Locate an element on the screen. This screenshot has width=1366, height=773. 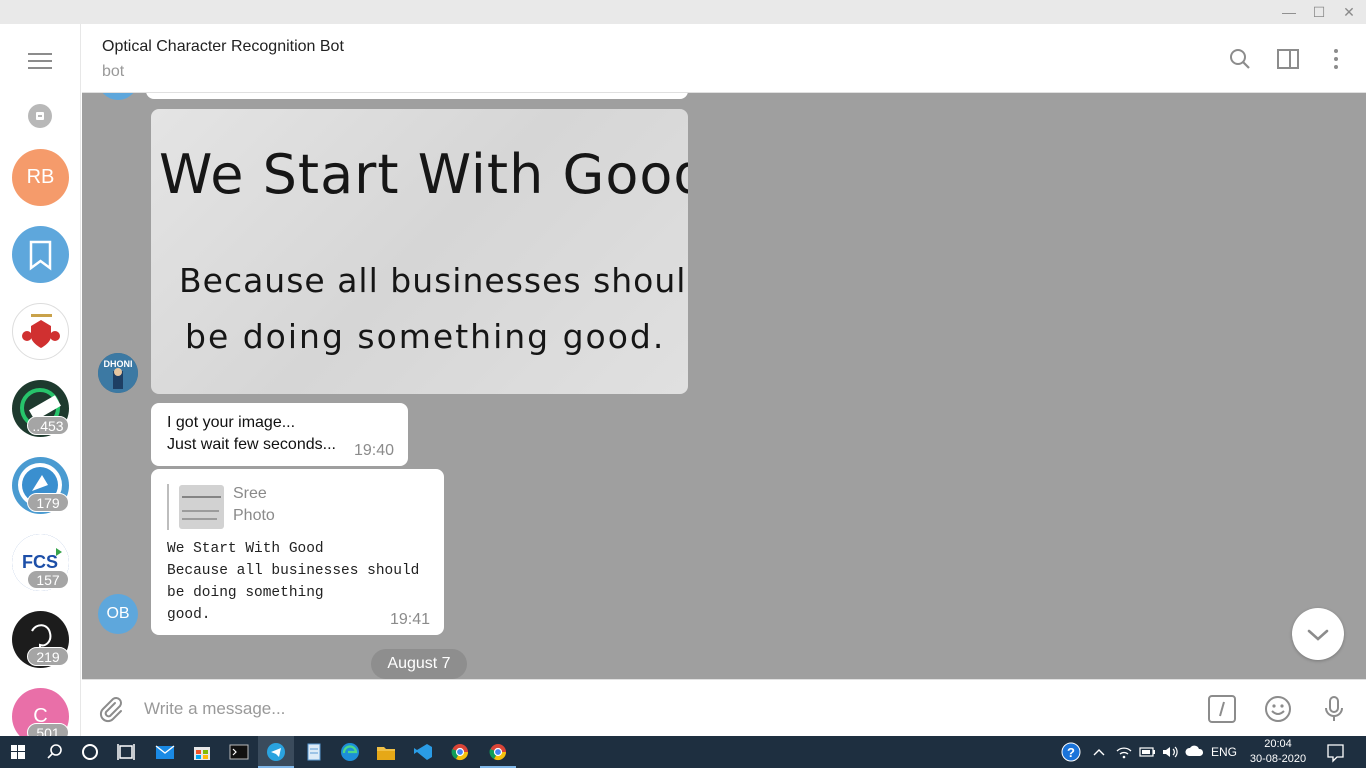
taskbar-mail is located at coordinates (165, 752).